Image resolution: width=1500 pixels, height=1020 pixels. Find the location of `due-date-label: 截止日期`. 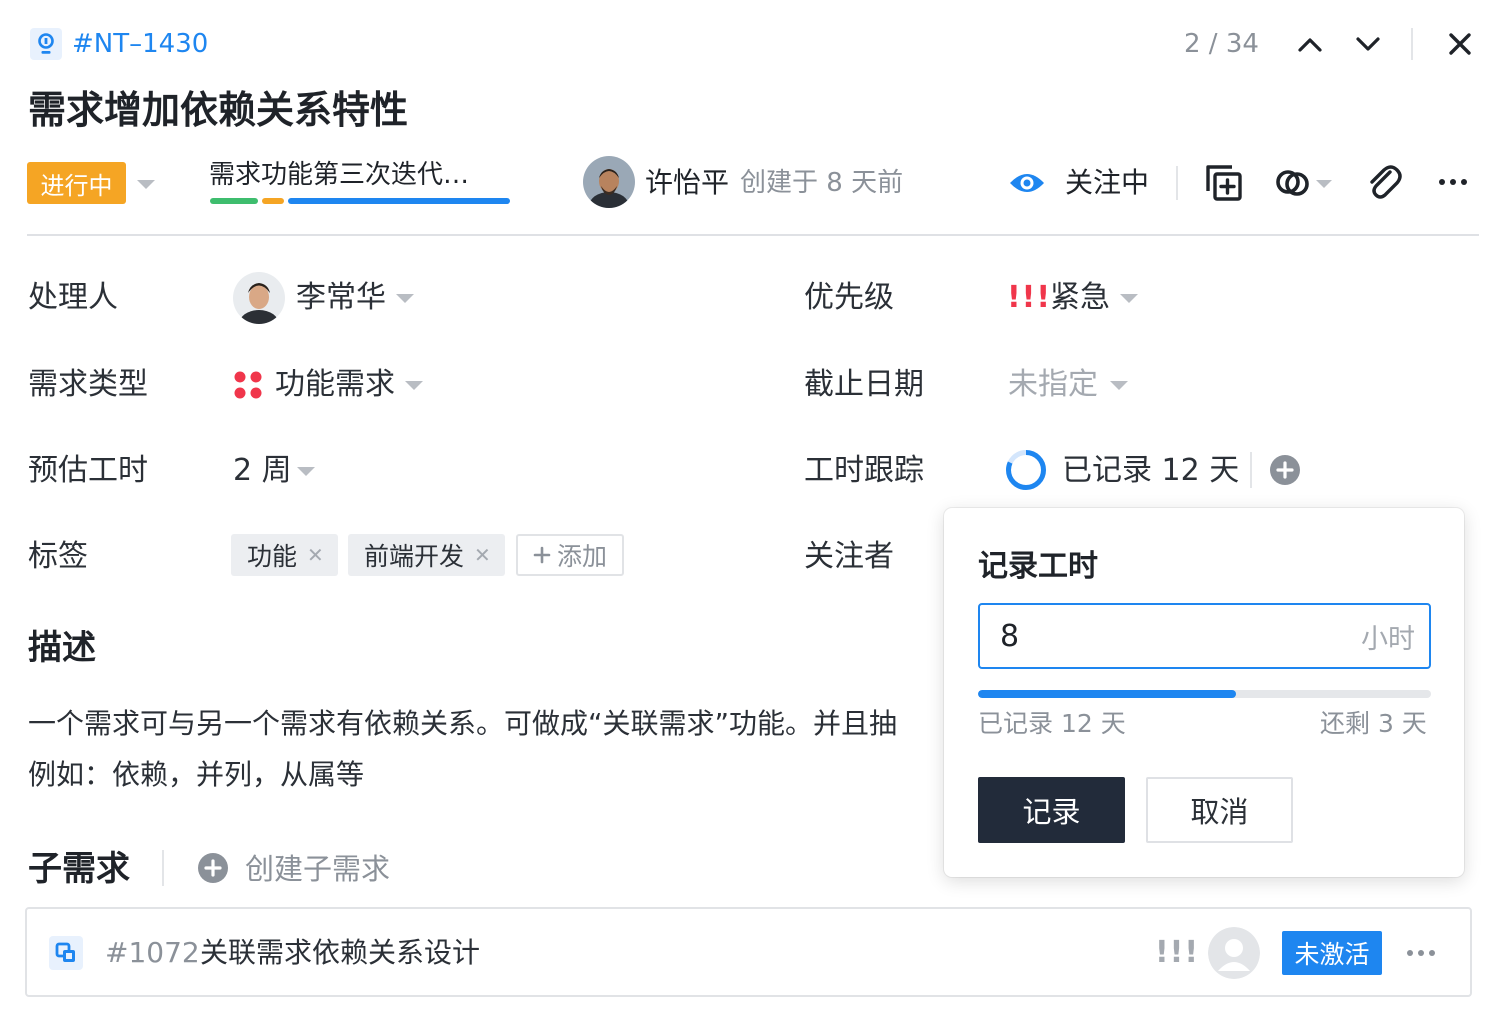

due-date-label: 截止日期 is located at coordinates (864, 384).